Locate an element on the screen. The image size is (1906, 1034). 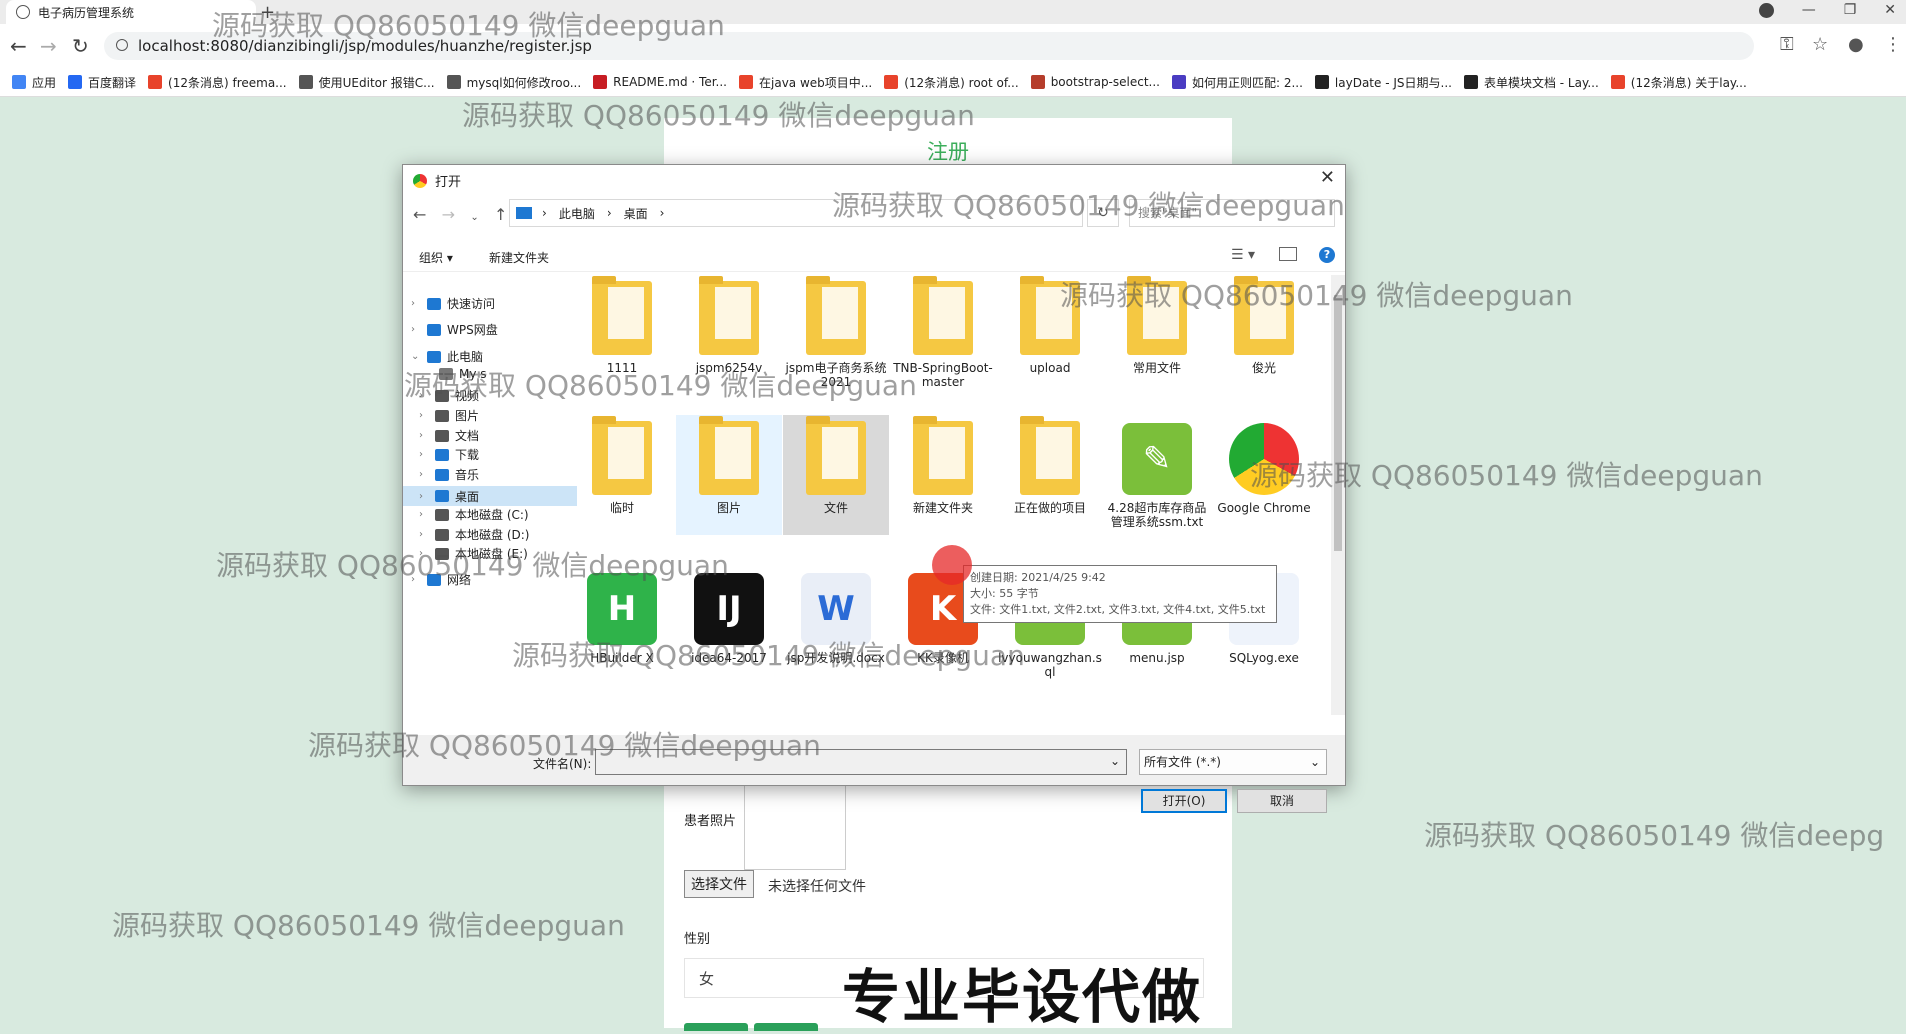
restore-icon: ❐ is located at coordinates (1850, 10).